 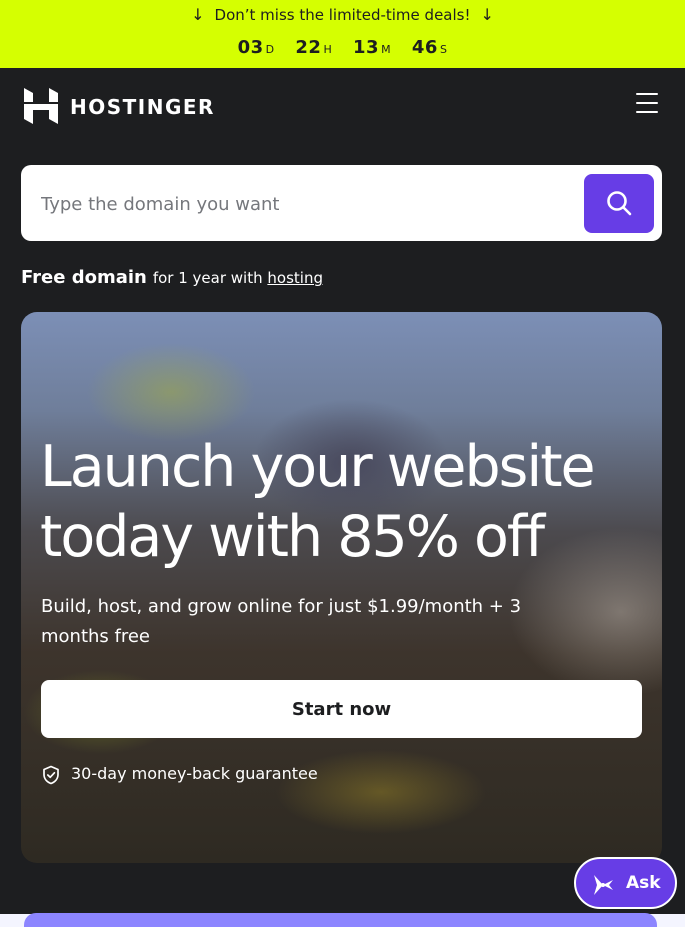 What do you see at coordinates (647, 104) in the screenshot?
I see `hamburger-menu-icon` at bounding box center [647, 104].